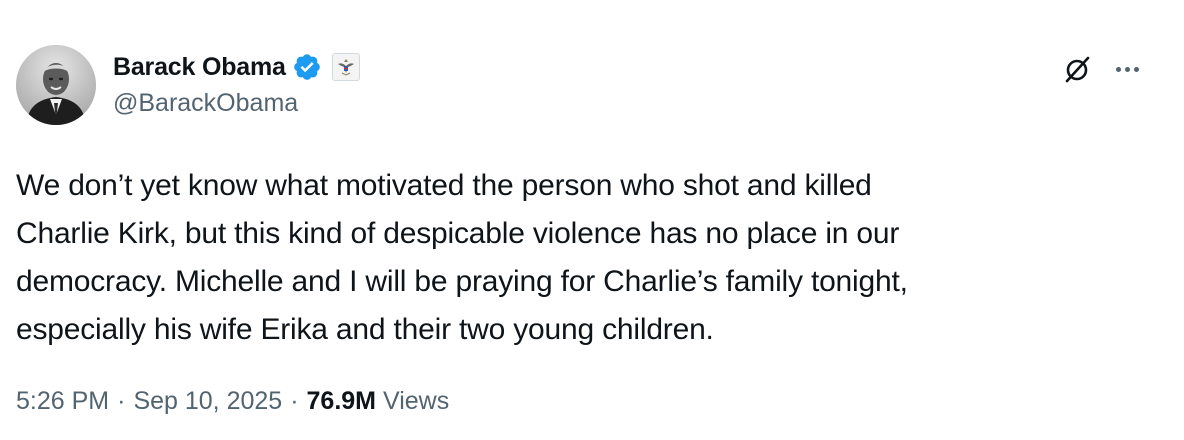  I want to click on more-icon, so click(1127, 69).